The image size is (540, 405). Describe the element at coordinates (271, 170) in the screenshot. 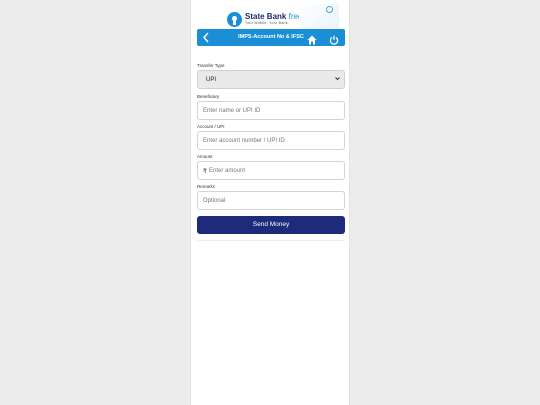

I see `amount-input: ₹ Enter amount` at that location.